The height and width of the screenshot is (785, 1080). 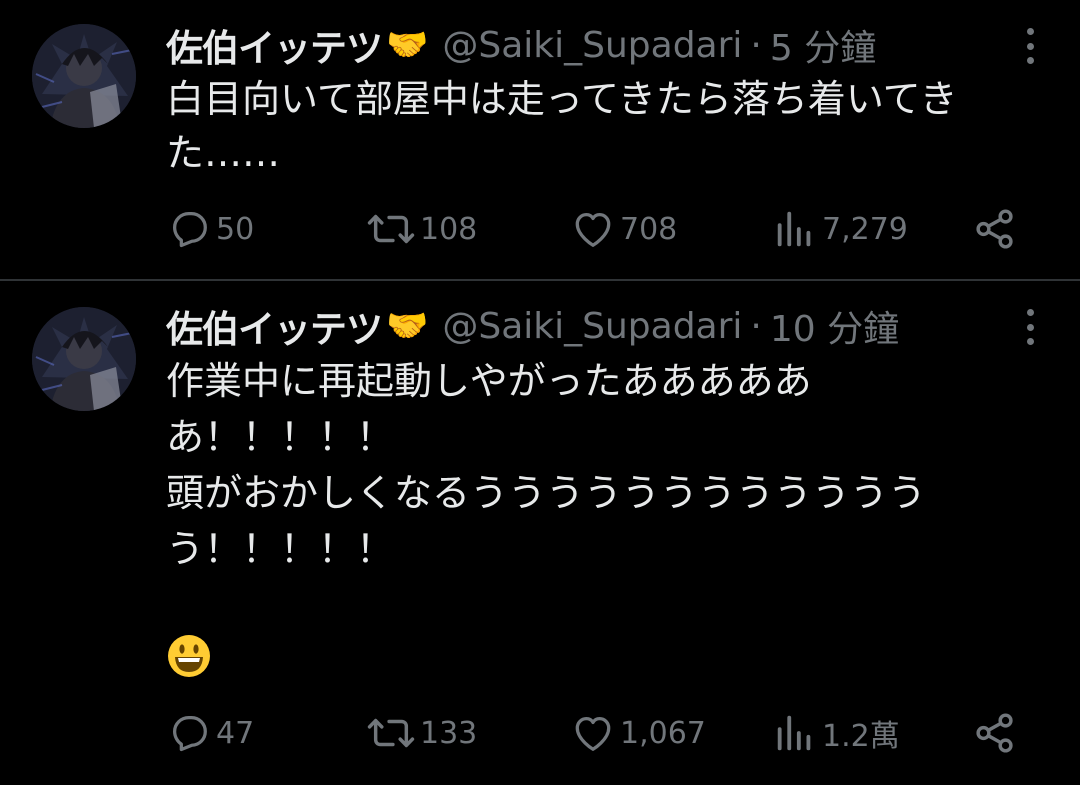 I want to click on timestamp: 10 分鐘, so click(x=834, y=326).